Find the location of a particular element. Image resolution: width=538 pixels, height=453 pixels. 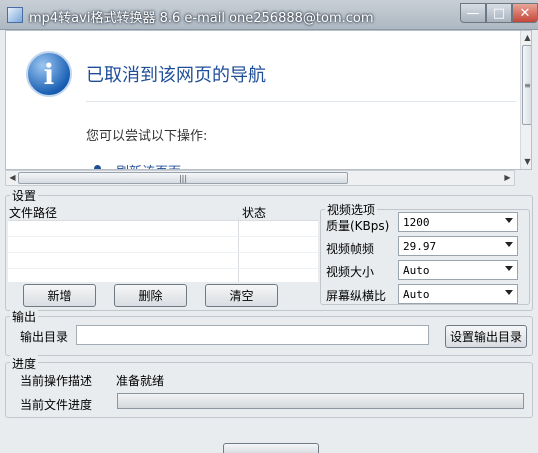

settings-group-label: 设置 is located at coordinates (24, 195).